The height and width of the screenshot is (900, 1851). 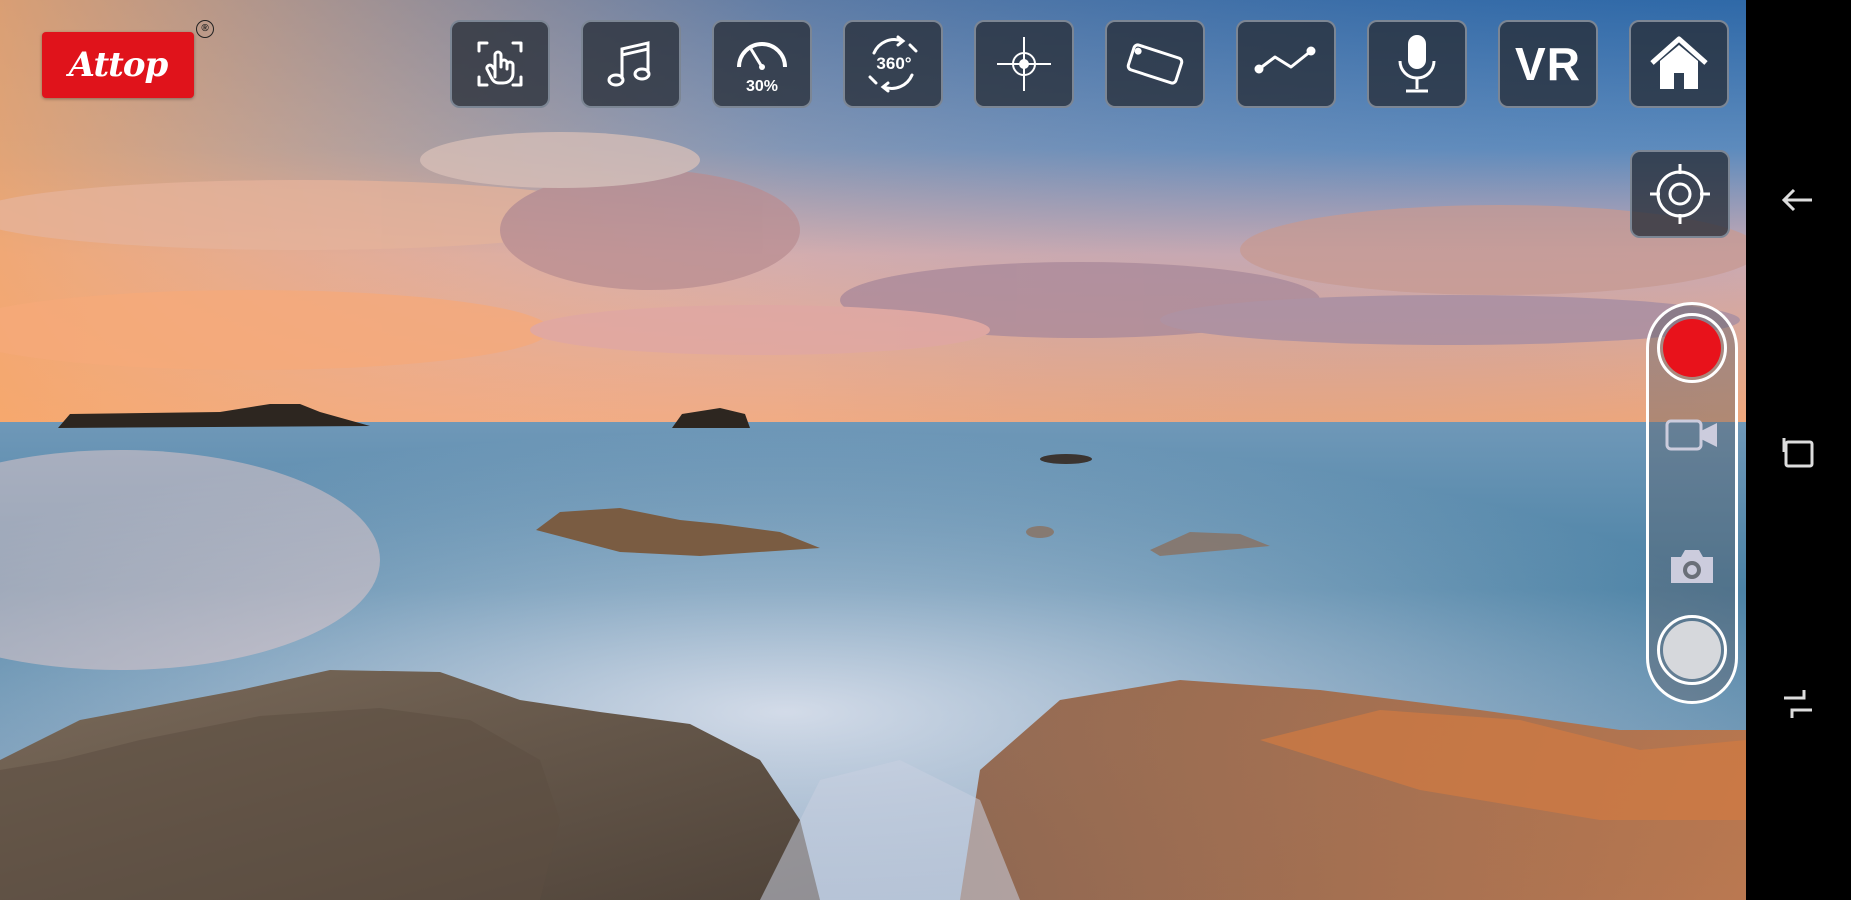 I want to click on video-camera-icon, so click(x=1692, y=435).